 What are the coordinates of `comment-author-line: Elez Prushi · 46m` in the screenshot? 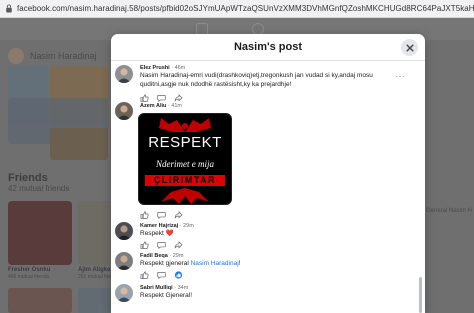 It's located at (162, 68).